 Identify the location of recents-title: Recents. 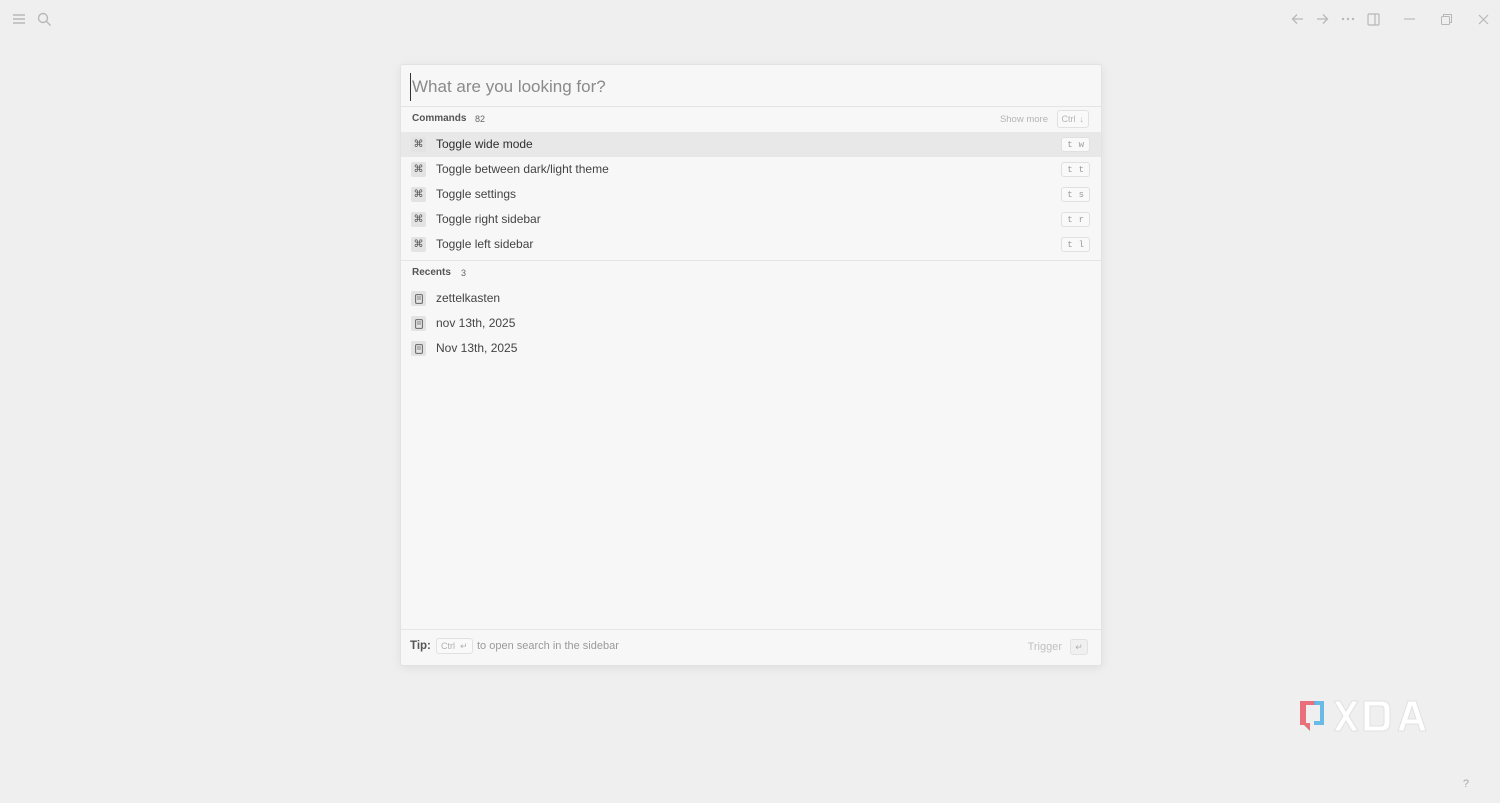
(431, 272).